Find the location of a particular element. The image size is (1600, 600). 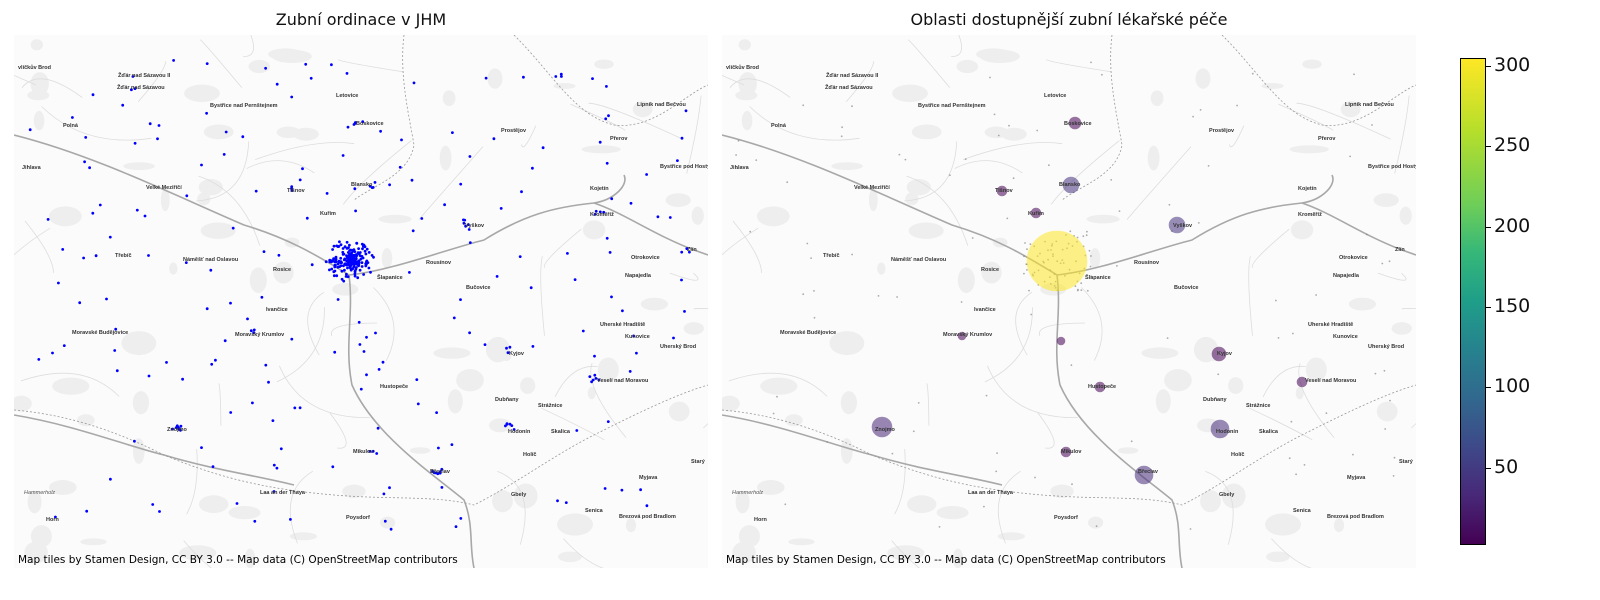

region-border is located at coordinates (610, 80).